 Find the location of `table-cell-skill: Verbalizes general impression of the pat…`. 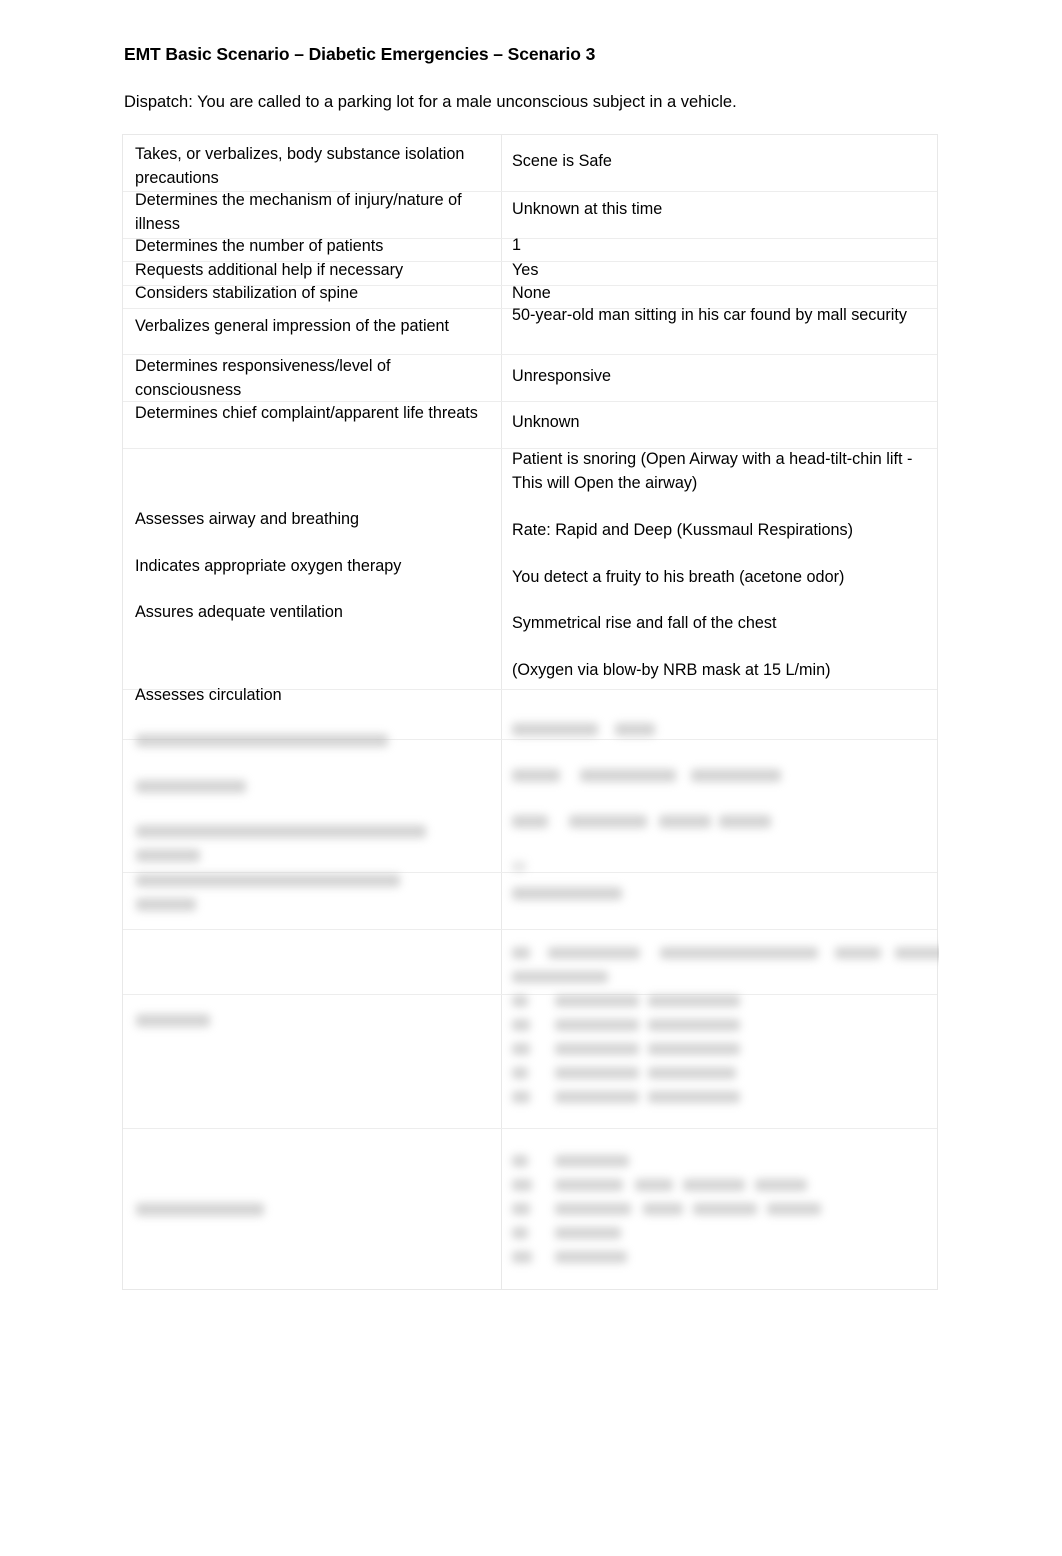

table-cell-skill: Verbalizes general impression of the pat… is located at coordinates (292, 326).